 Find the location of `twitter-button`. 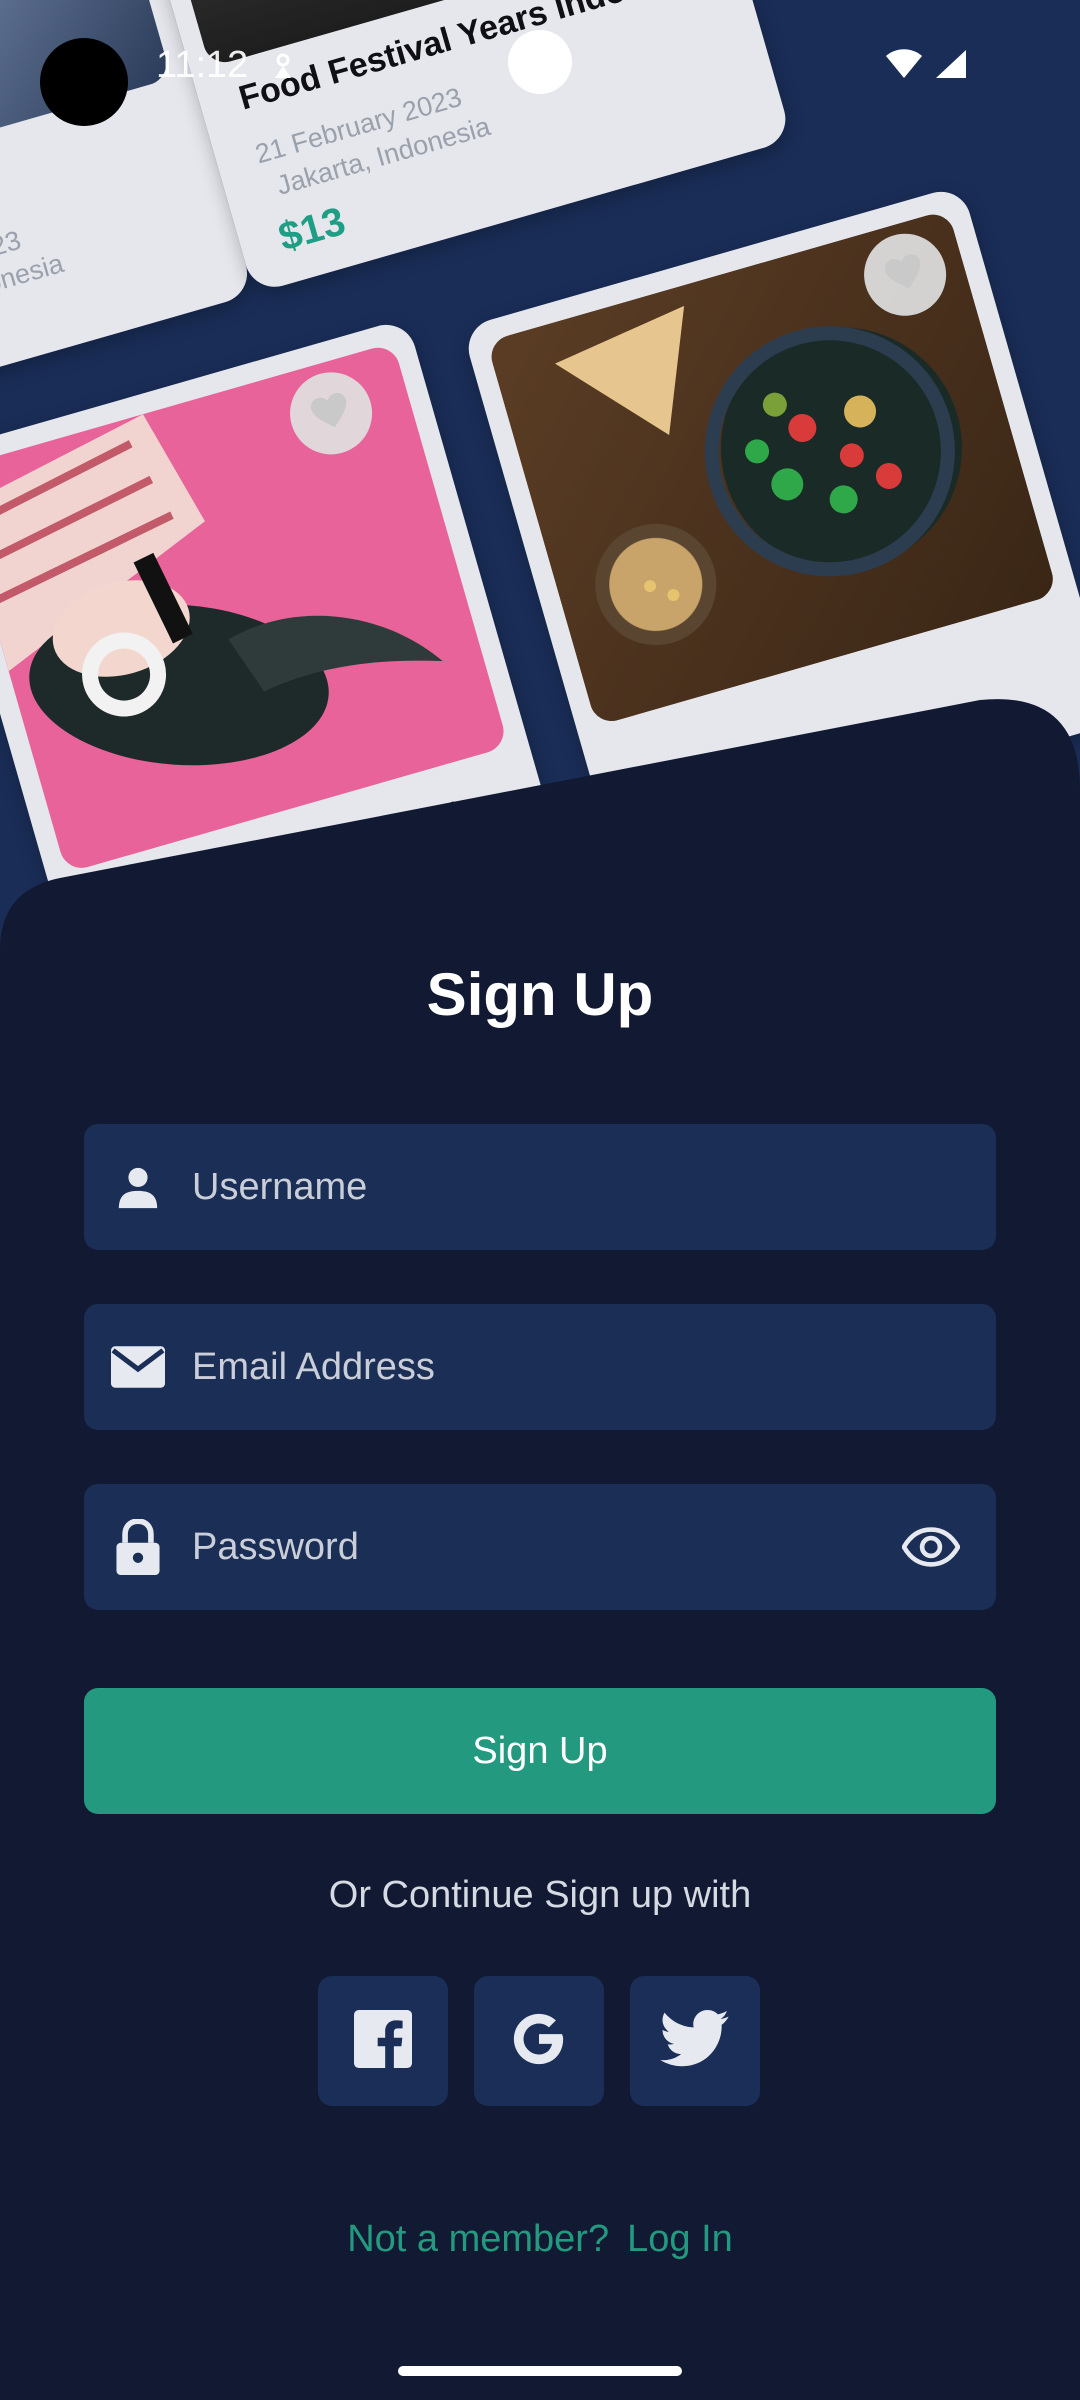

twitter-button is located at coordinates (695, 2041).